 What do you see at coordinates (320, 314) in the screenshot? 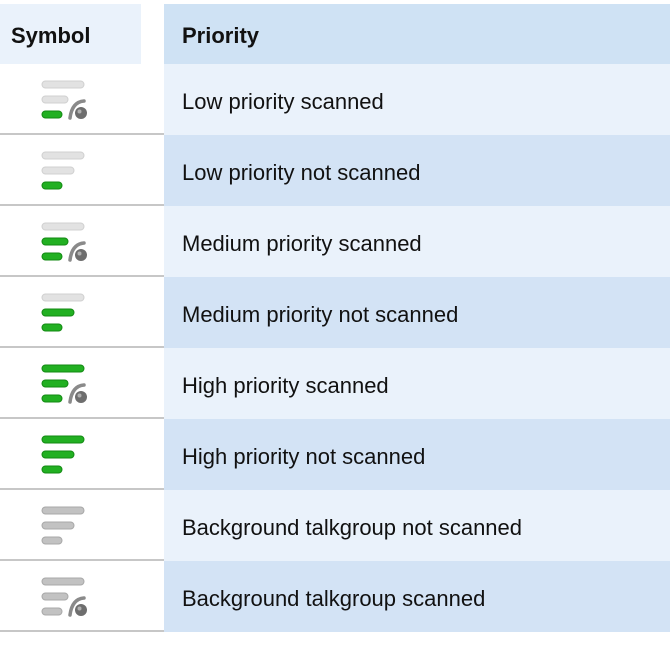
I see `priority-label: Medium priority not scanned` at bounding box center [320, 314].